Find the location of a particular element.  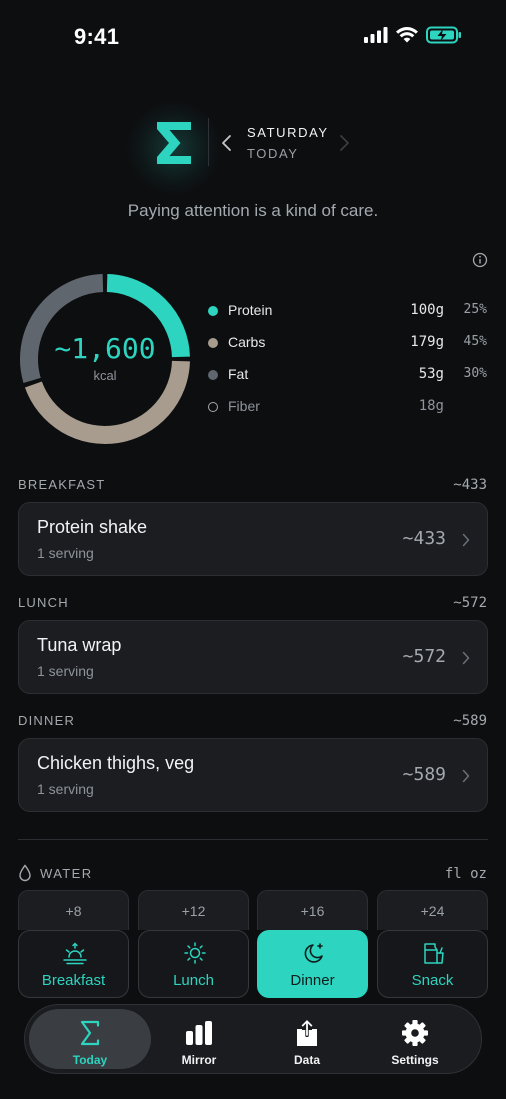

moon-icon is located at coordinates (313, 953).